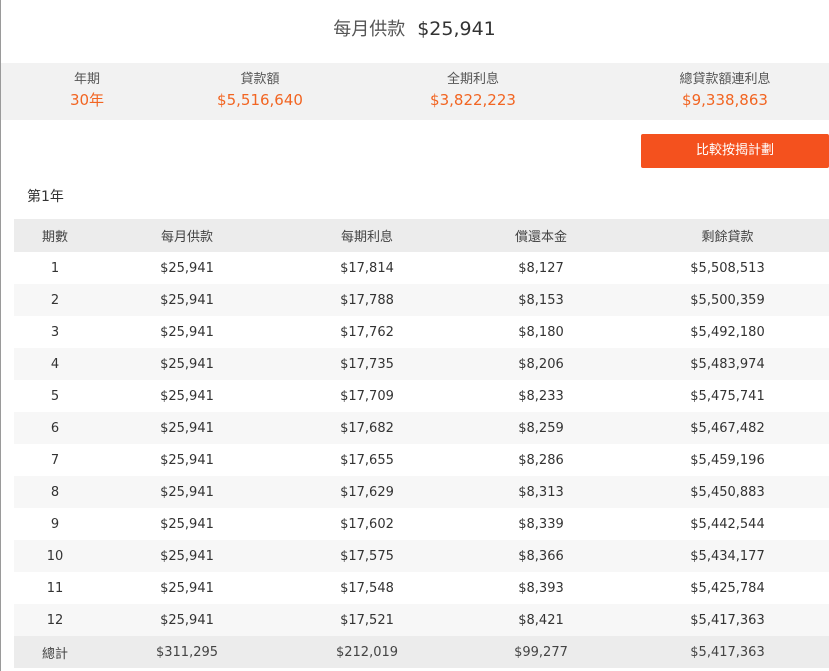  What do you see at coordinates (541, 492) in the screenshot?
I see `cell-principal: $8,313` at bounding box center [541, 492].